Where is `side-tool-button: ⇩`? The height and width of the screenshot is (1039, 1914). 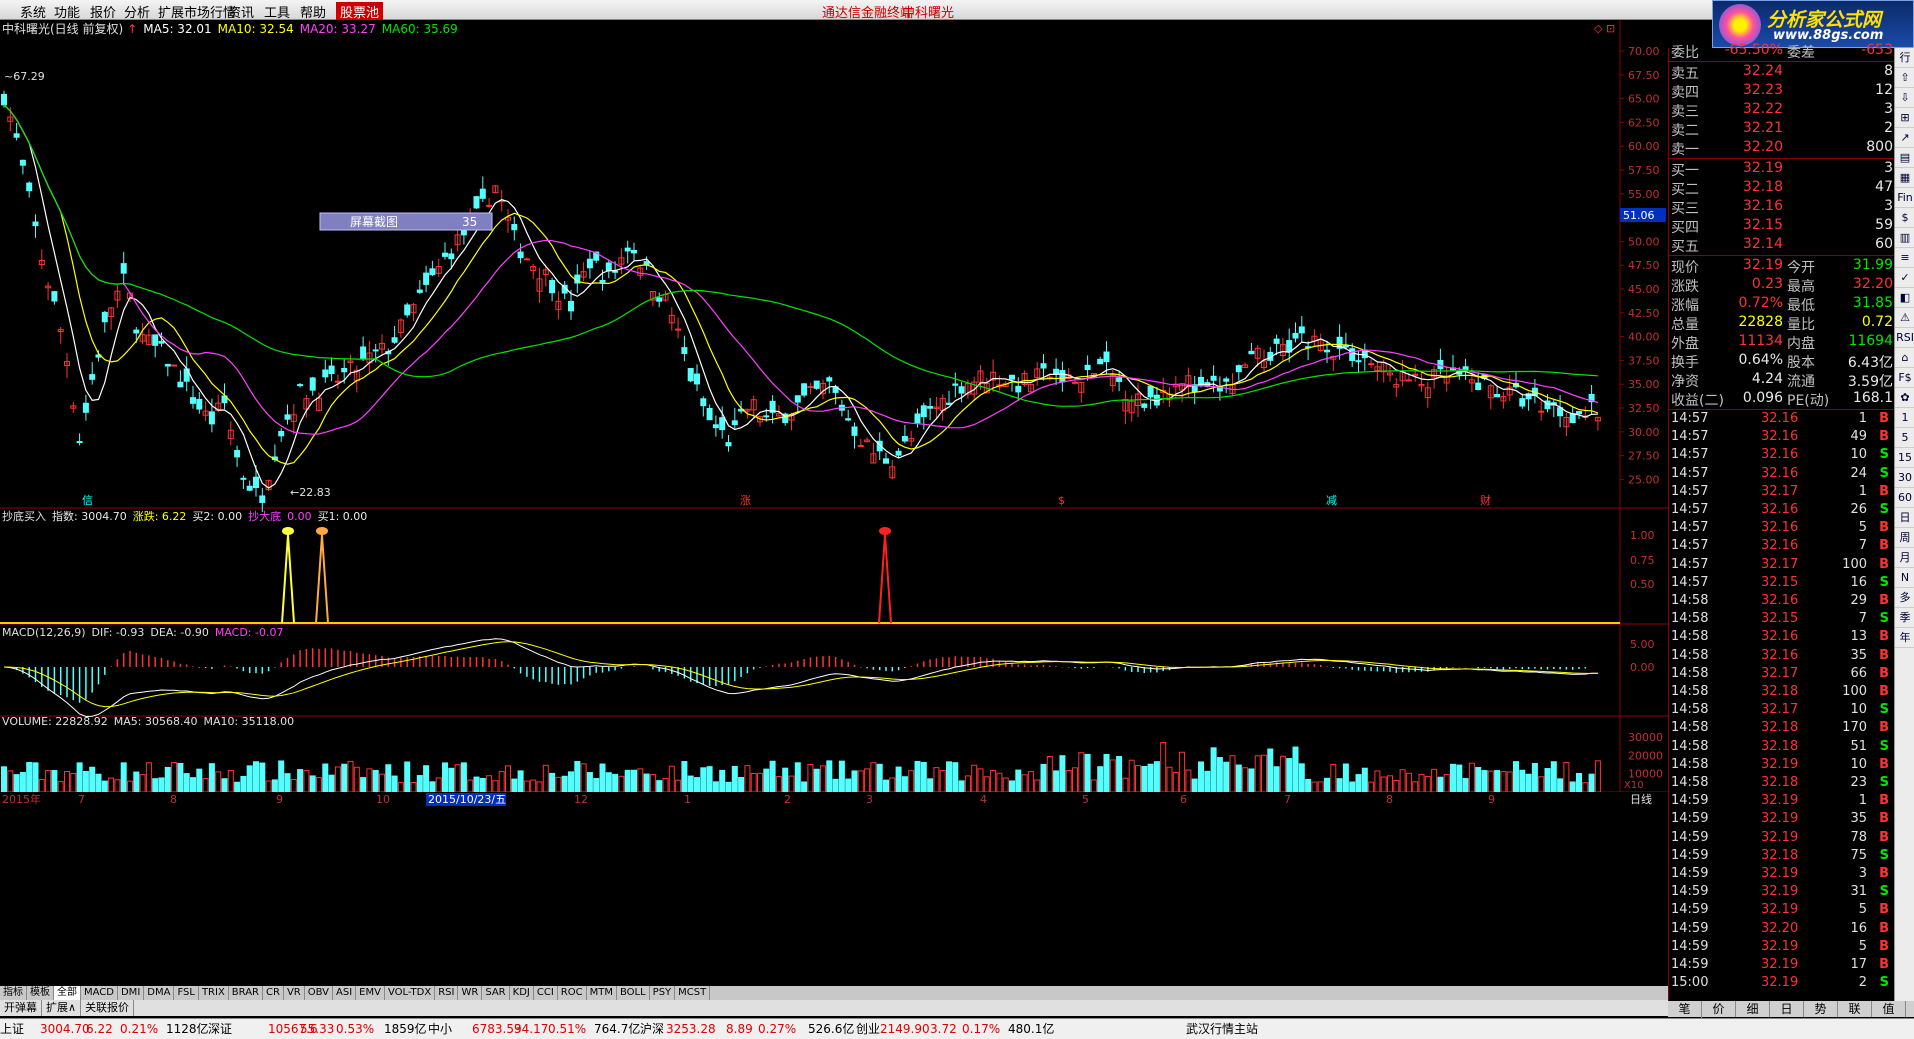
side-tool-button: ⇩ is located at coordinates (1904, 98).